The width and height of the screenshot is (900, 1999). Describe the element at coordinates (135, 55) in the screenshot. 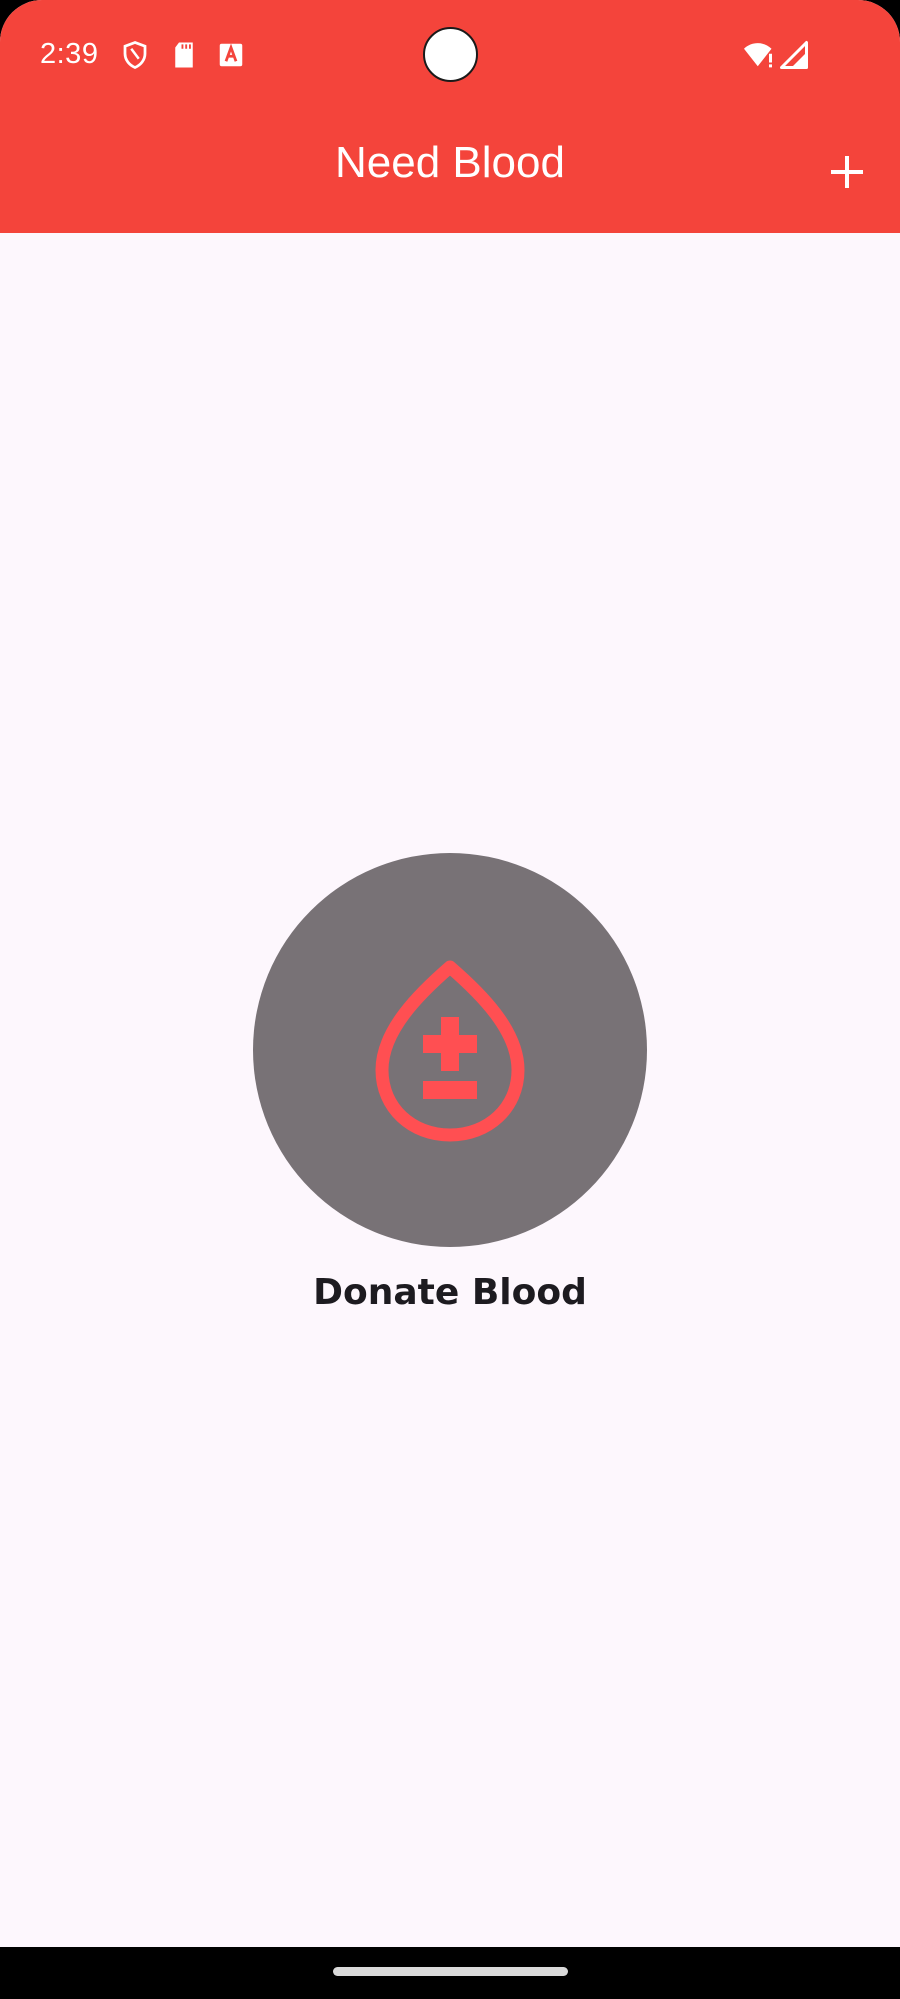

I see `shield-icon` at that location.